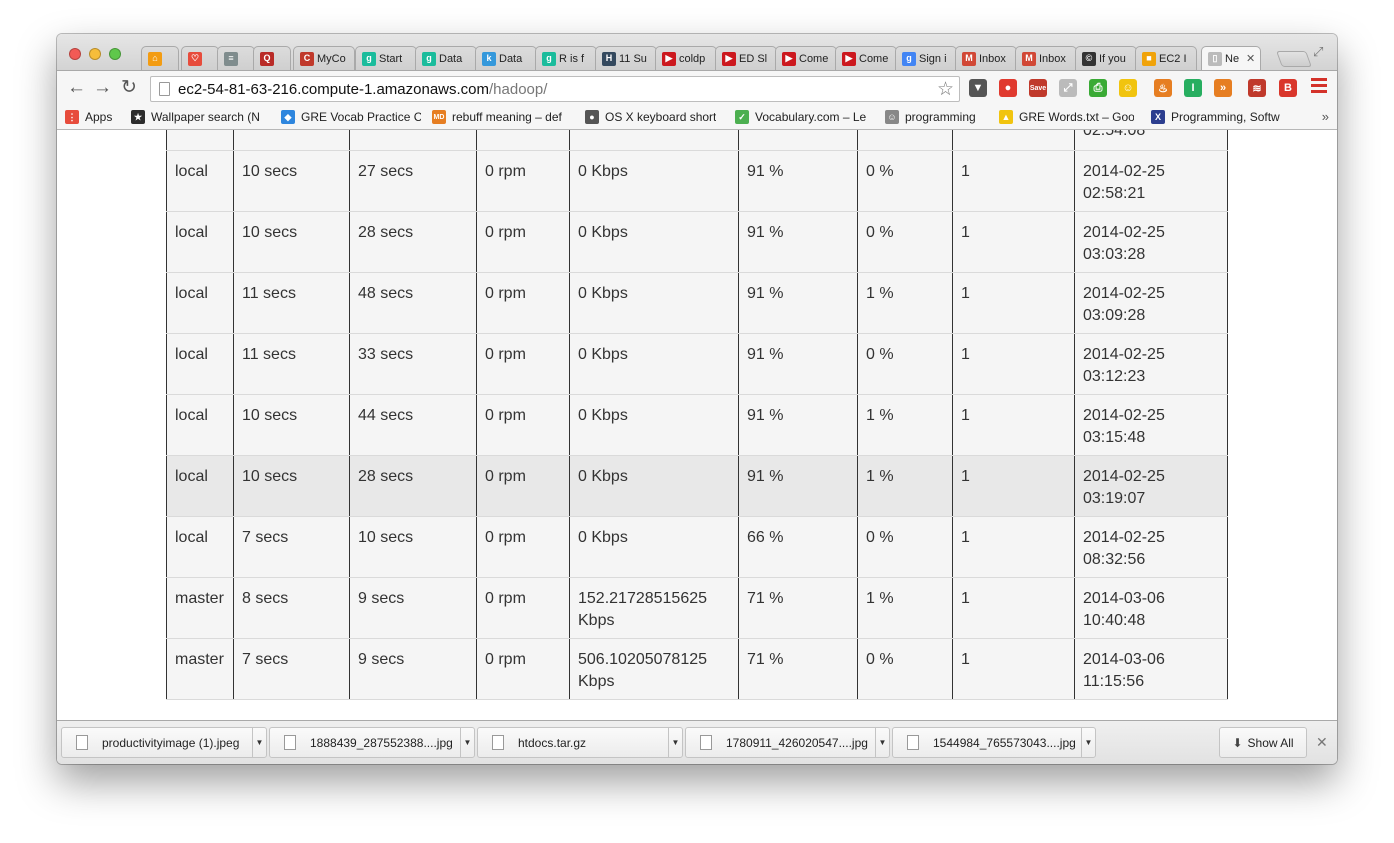 The width and height of the screenshot is (1394, 843). What do you see at coordinates (200, 608) in the screenshot?
I see `table-cell: master` at bounding box center [200, 608].